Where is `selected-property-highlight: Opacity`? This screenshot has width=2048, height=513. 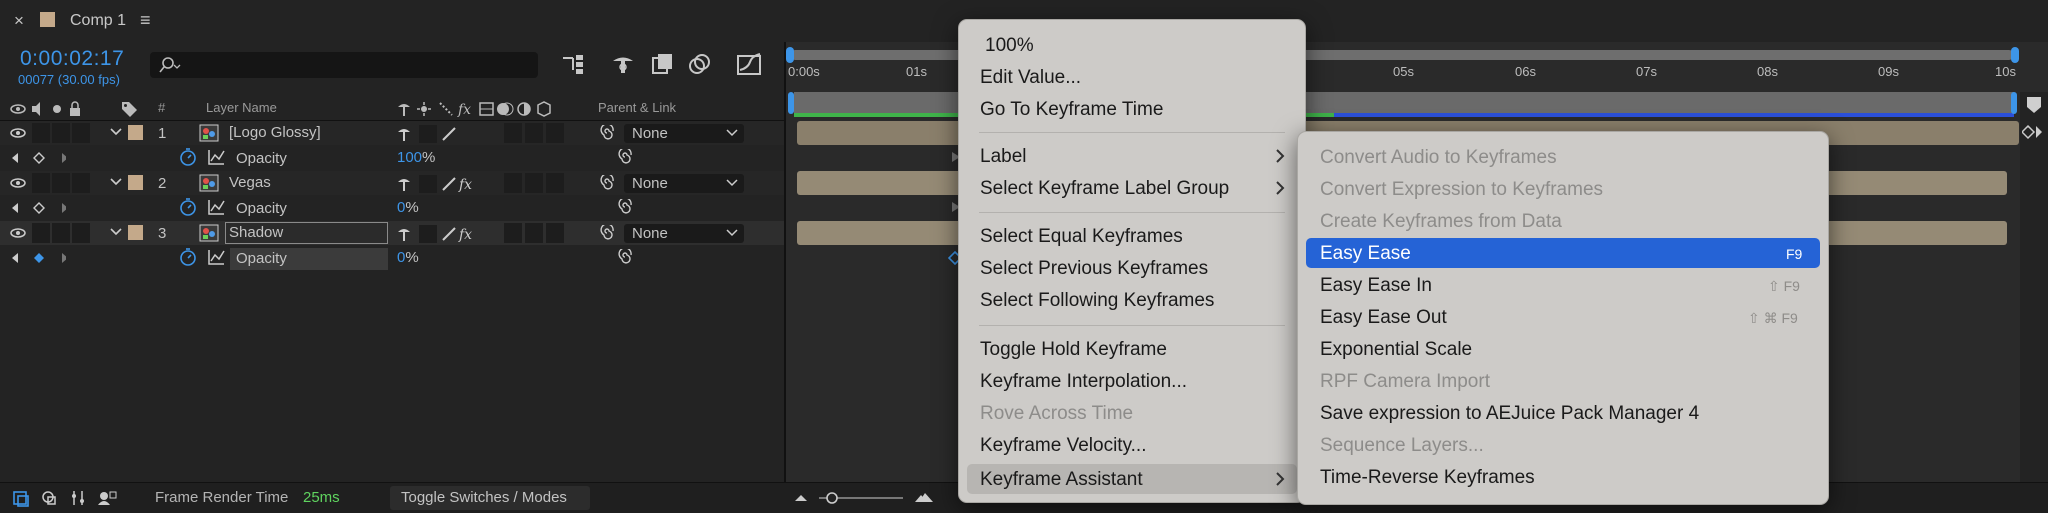 selected-property-highlight: Opacity is located at coordinates (309, 259).